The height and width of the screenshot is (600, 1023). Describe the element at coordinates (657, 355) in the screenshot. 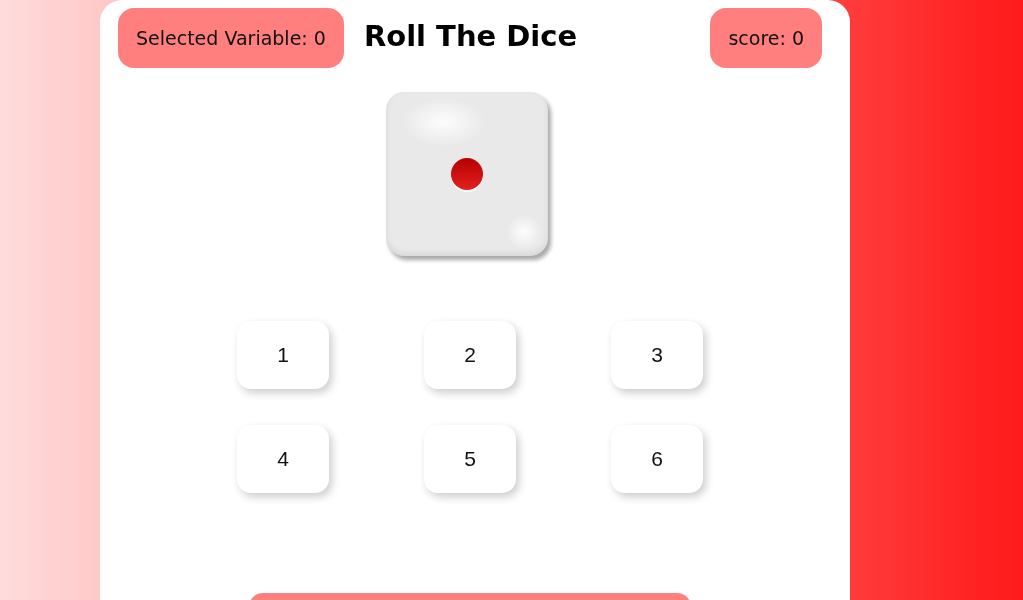

I see `number-button: 3` at that location.